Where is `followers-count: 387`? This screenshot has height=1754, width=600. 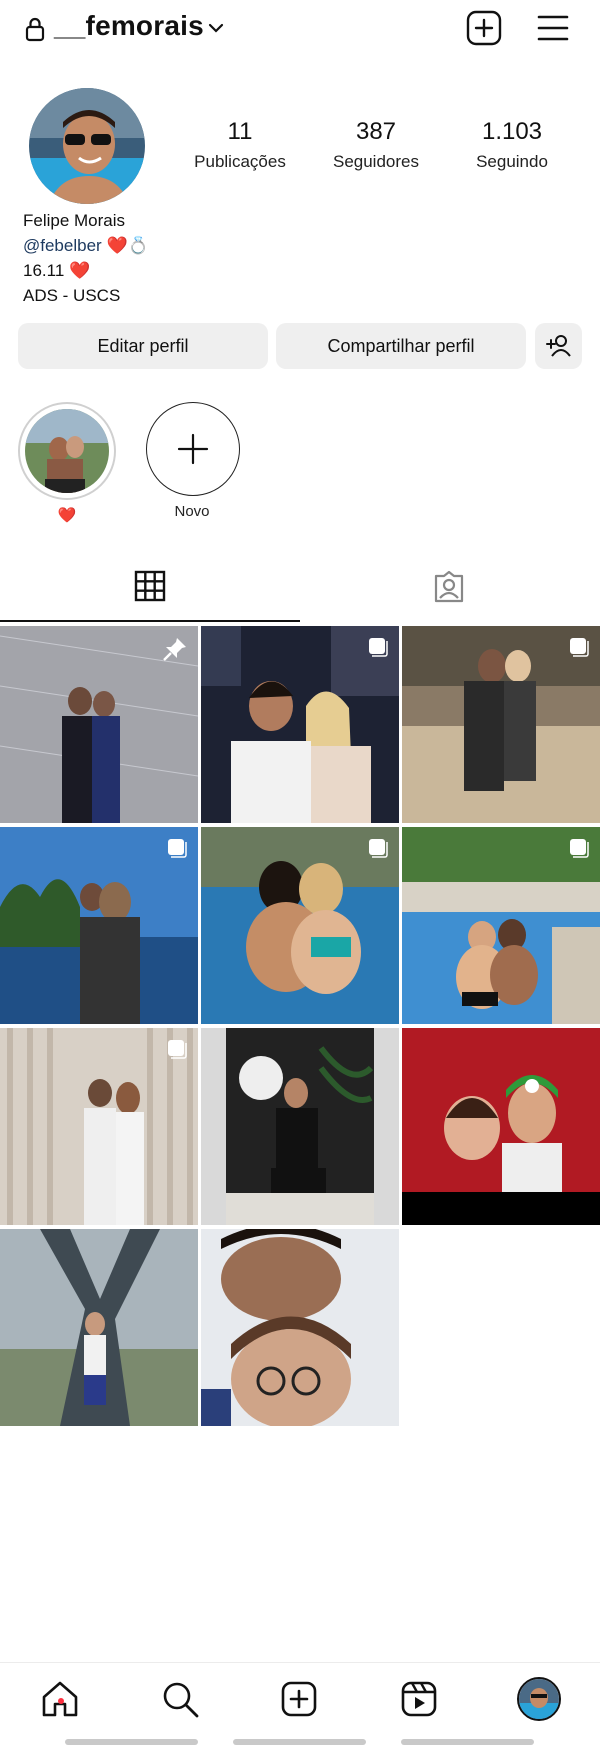 followers-count: 387 is located at coordinates (376, 131).